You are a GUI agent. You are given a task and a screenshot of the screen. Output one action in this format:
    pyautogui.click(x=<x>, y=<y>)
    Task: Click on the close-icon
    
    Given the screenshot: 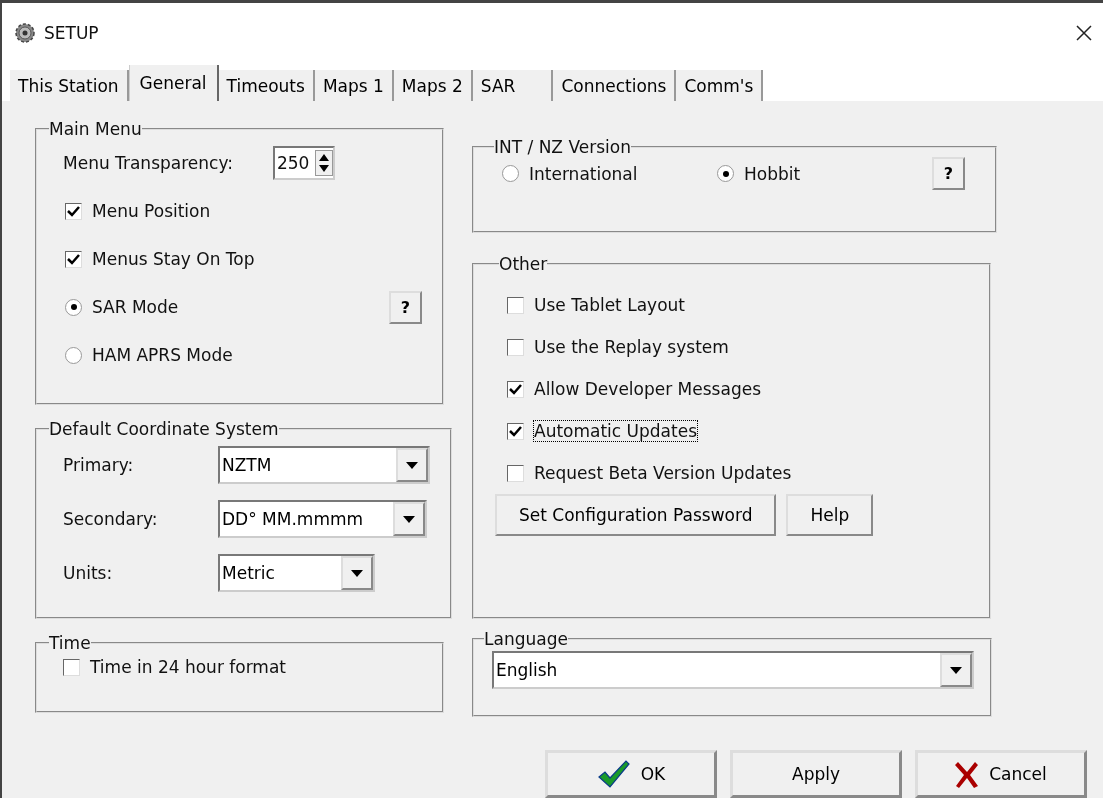 What is the action you would take?
    pyautogui.click(x=1084, y=33)
    